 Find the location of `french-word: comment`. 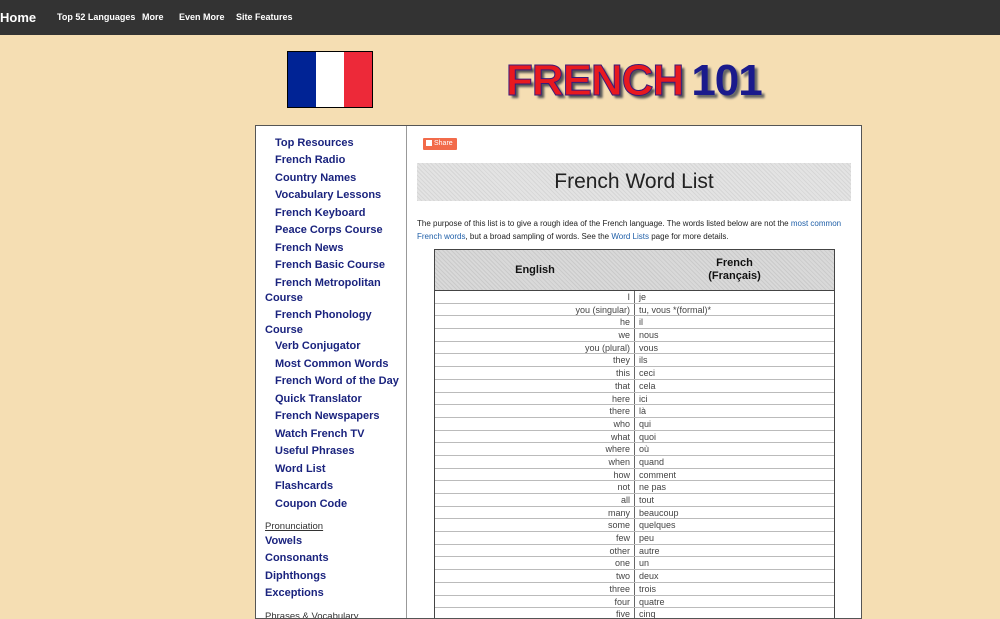

french-word: comment is located at coordinates (658, 474).